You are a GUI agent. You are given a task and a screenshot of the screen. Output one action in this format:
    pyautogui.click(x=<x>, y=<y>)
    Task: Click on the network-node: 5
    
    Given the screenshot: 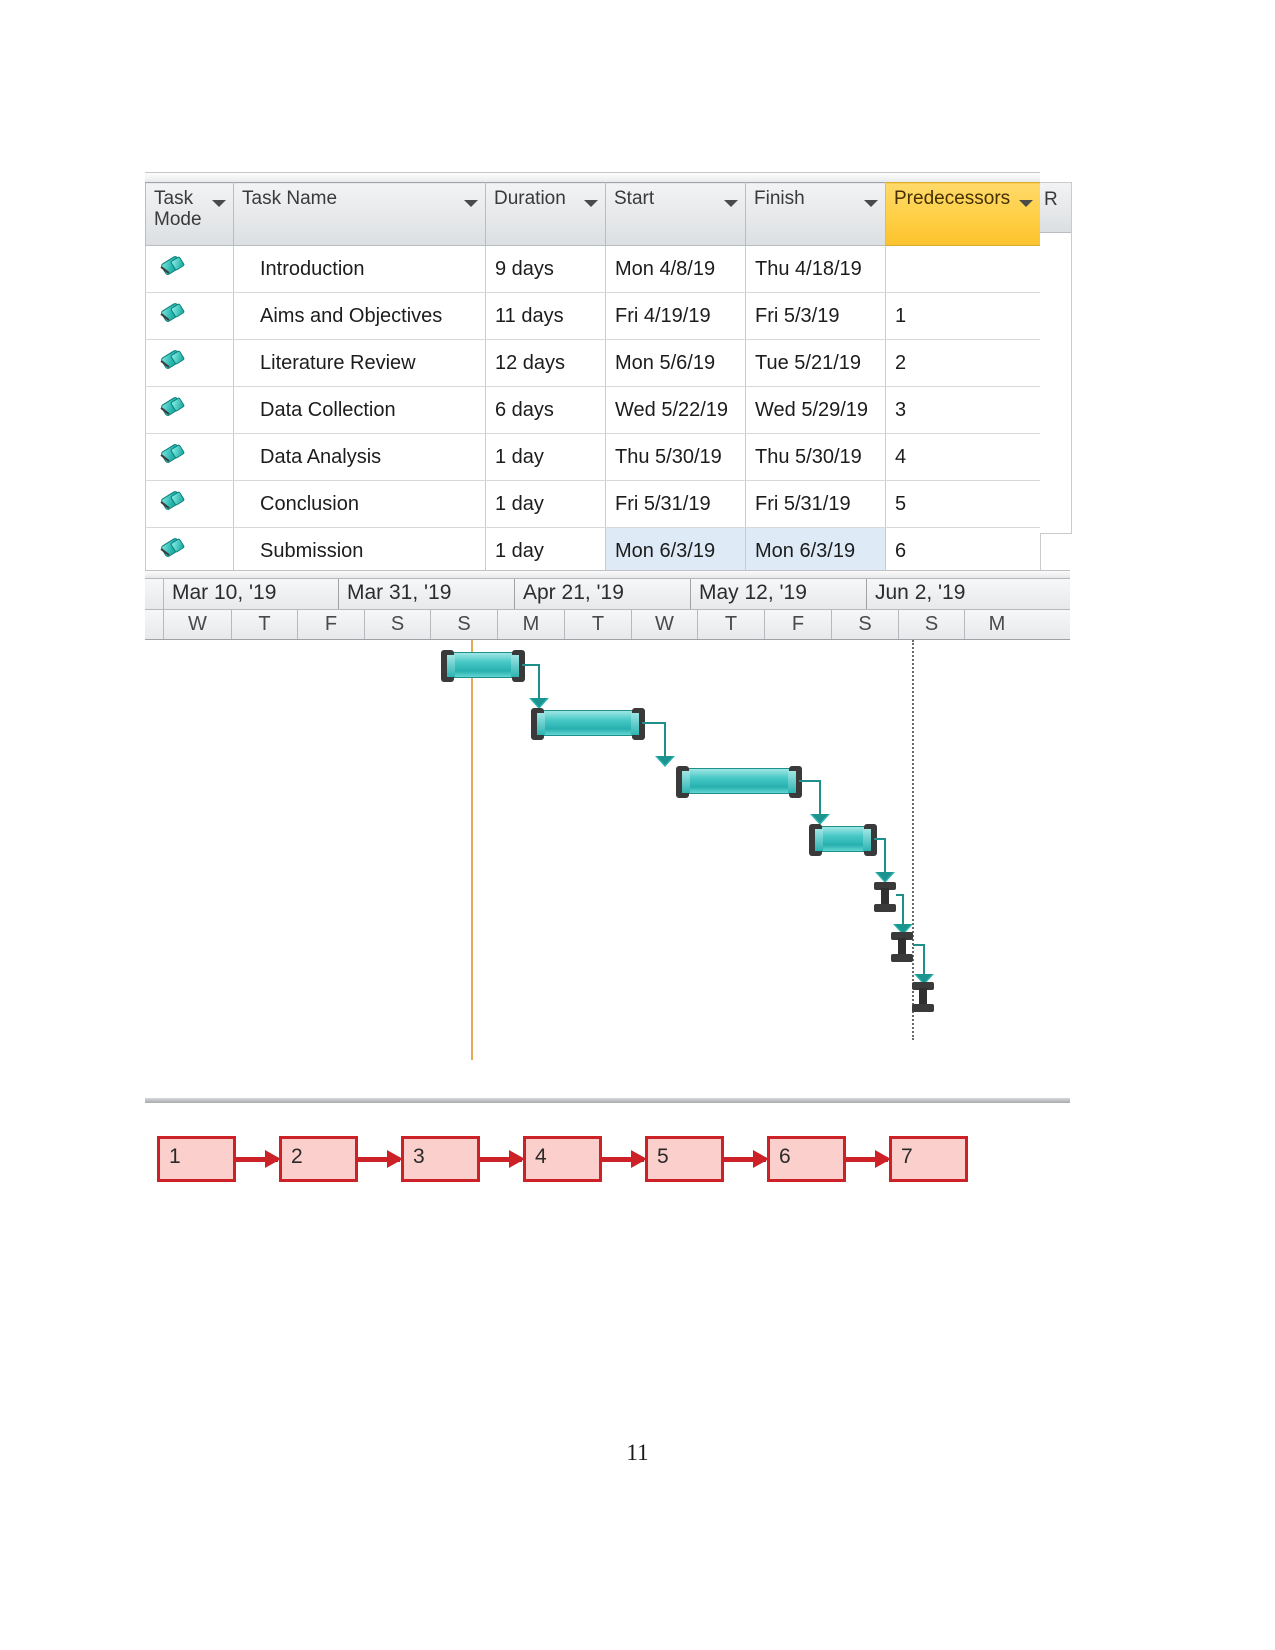 What is the action you would take?
    pyautogui.click(x=684, y=1159)
    